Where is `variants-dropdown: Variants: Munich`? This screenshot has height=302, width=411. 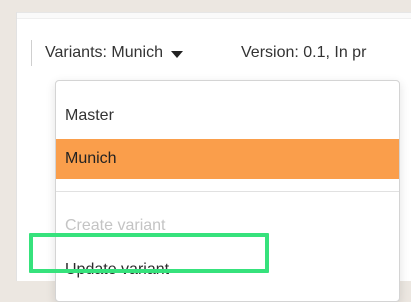
variants-dropdown: Variants: Munich is located at coordinates (114, 53).